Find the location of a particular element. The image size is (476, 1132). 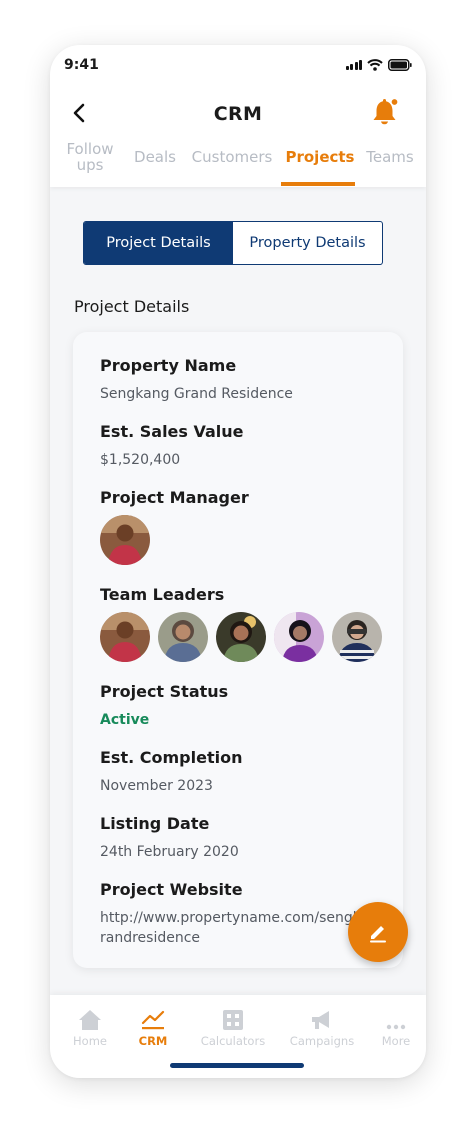

listing-date-label: Listing Date is located at coordinates (155, 823).